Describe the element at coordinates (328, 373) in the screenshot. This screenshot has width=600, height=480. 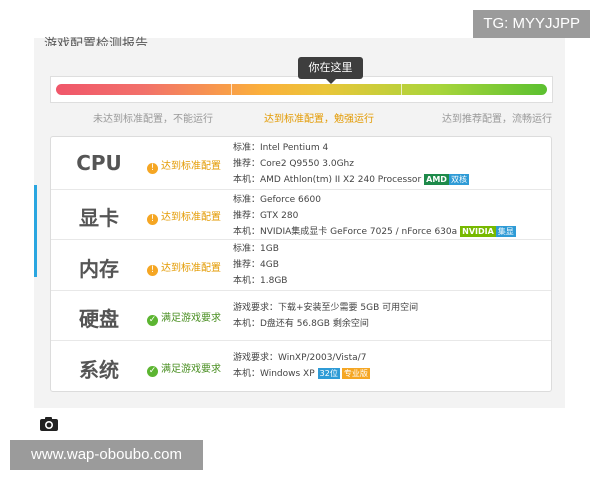
I see `32bit-tag: 32位` at that location.